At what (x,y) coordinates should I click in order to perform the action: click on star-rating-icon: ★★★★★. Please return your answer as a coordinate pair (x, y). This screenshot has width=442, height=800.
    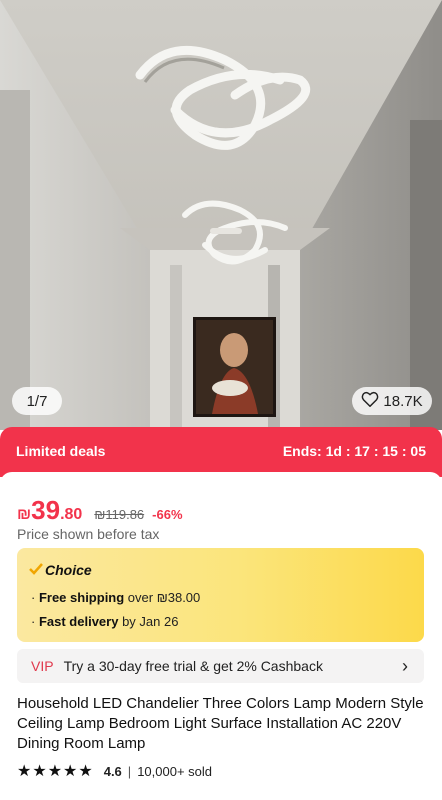
    Looking at the image, I should click on (55, 771).